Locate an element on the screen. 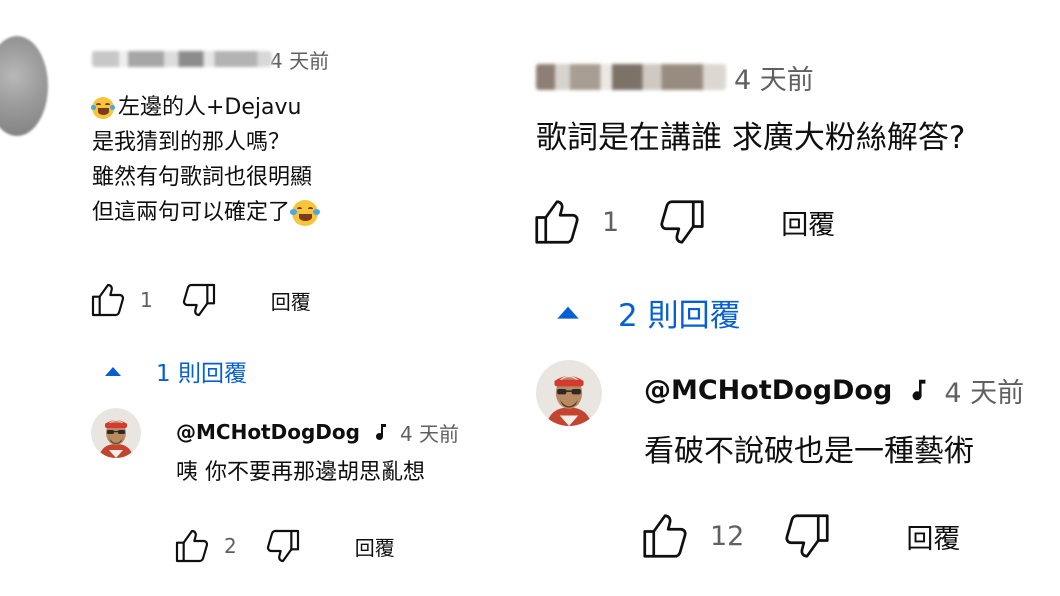 The height and width of the screenshot is (596, 1060). comment-line-3: 雖然有句歌詞也很明顯 is located at coordinates (202, 177).